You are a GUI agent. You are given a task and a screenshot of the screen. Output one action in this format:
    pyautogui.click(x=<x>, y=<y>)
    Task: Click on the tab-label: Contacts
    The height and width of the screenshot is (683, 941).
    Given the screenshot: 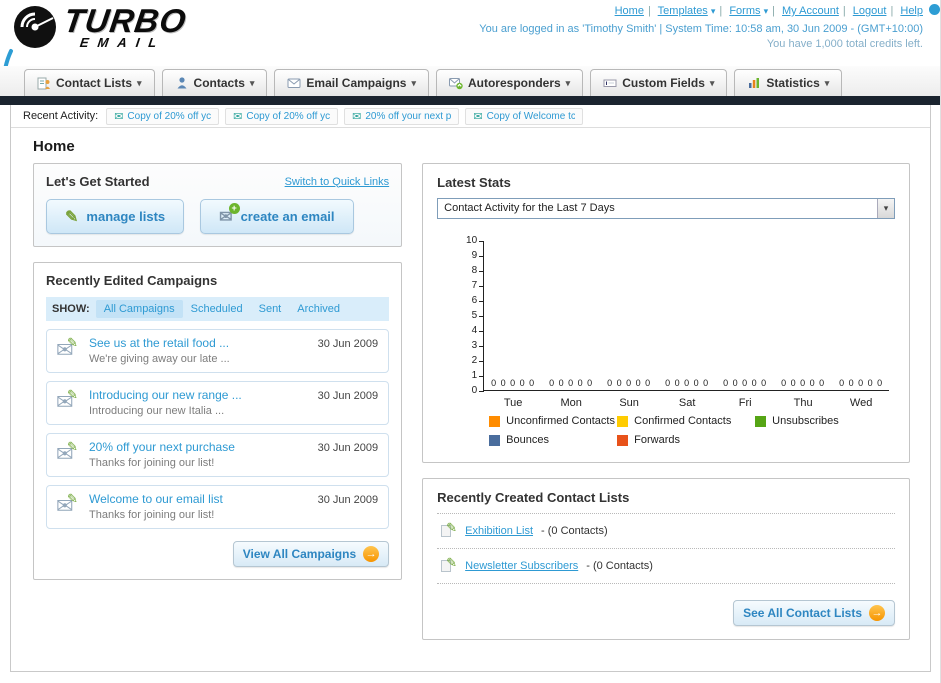 What is the action you would take?
    pyautogui.click(x=219, y=83)
    